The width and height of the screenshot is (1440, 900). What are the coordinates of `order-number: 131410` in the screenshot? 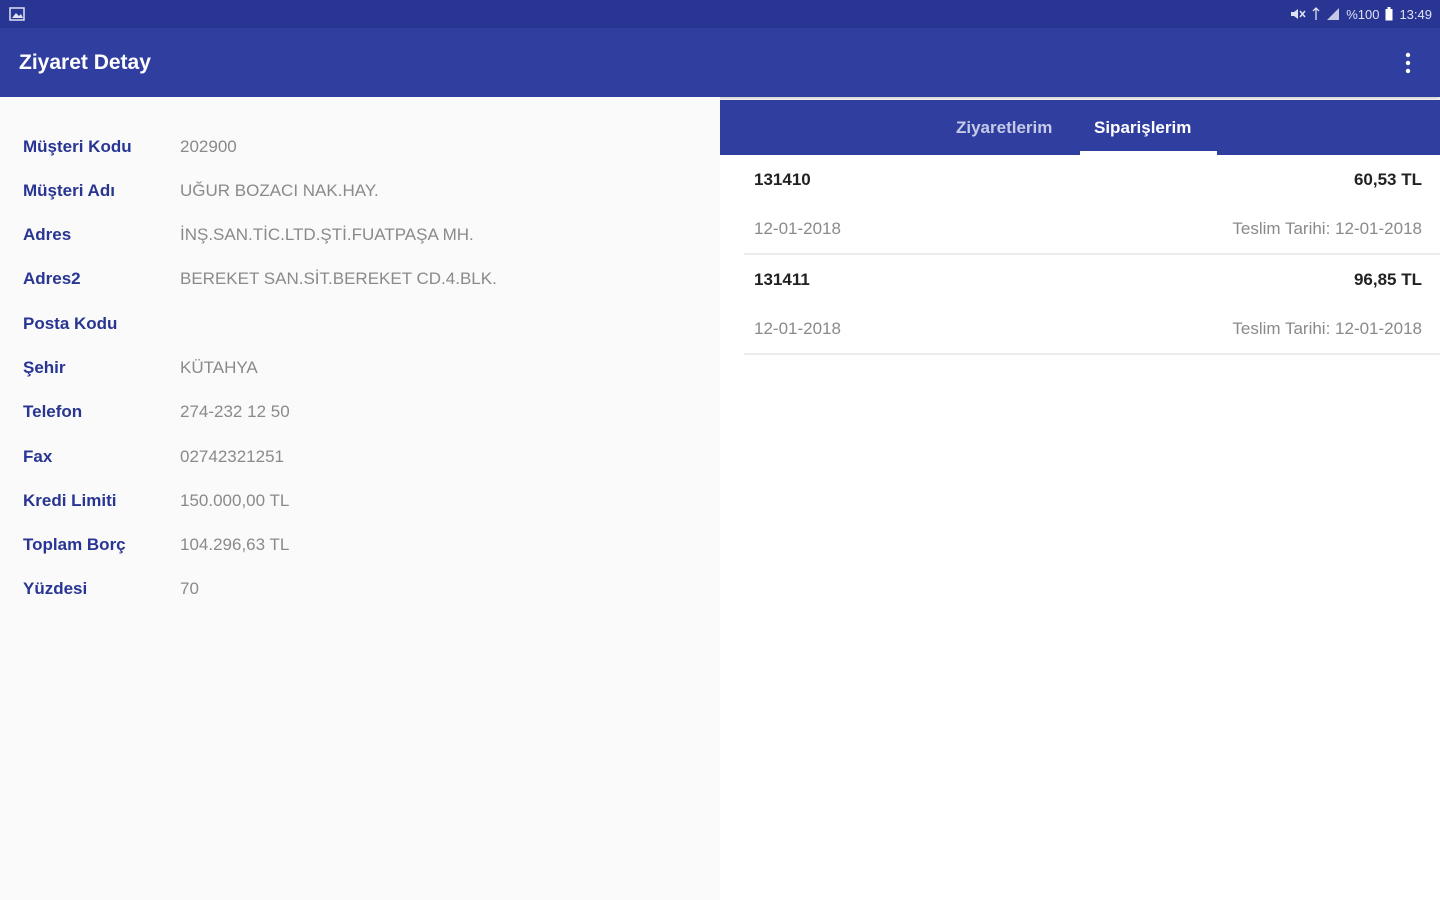 It's located at (782, 179).